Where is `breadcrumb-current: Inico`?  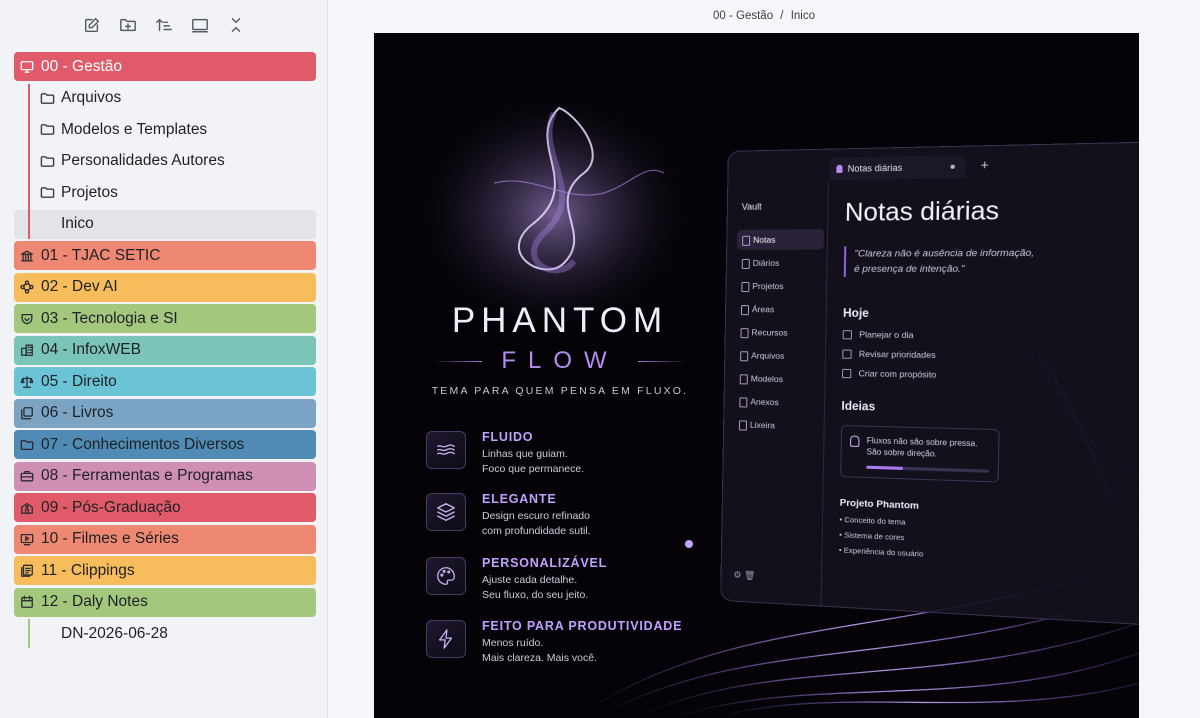 breadcrumb-current: Inico is located at coordinates (803, 16).